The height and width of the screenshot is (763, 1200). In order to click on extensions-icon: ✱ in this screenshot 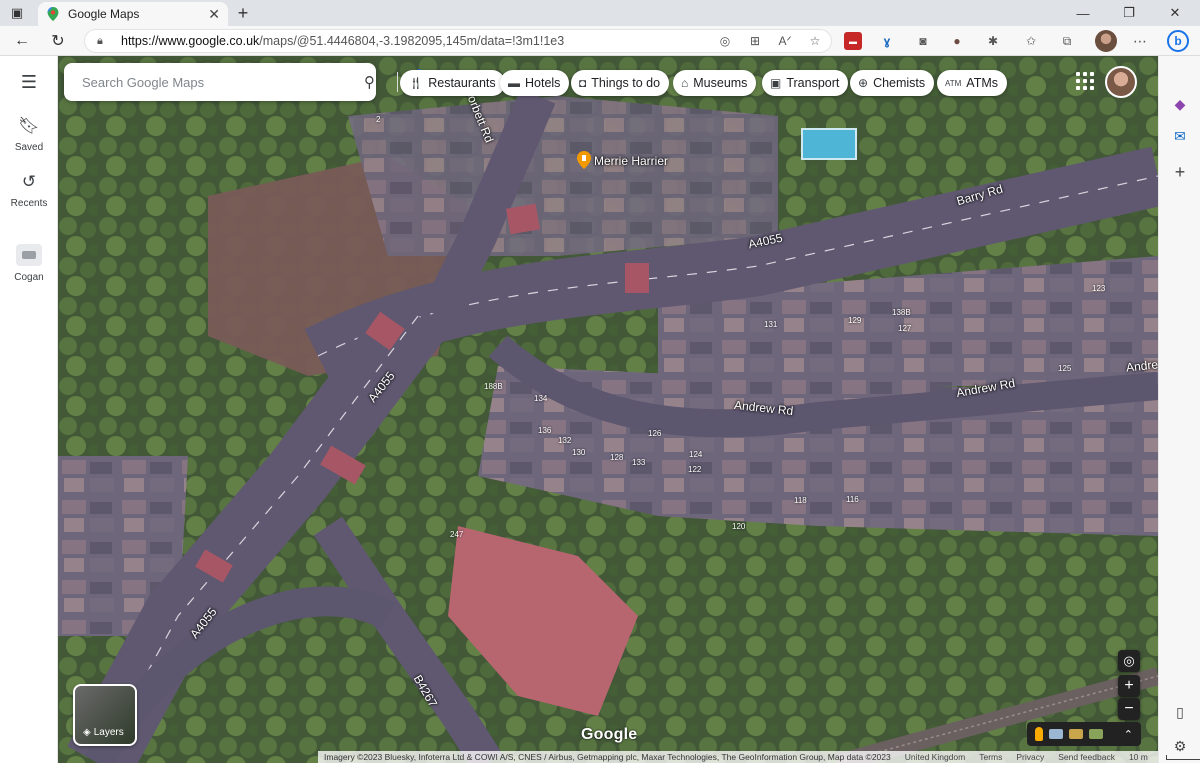, I will do `click(993, 41)`.